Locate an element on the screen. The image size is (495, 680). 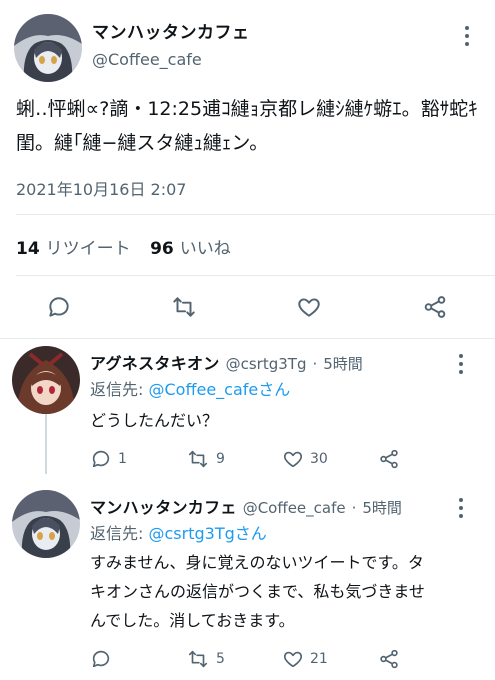
reply-text-line: すみません、身に覚えのないツイートです。タ is located at coordinates (257, 562).